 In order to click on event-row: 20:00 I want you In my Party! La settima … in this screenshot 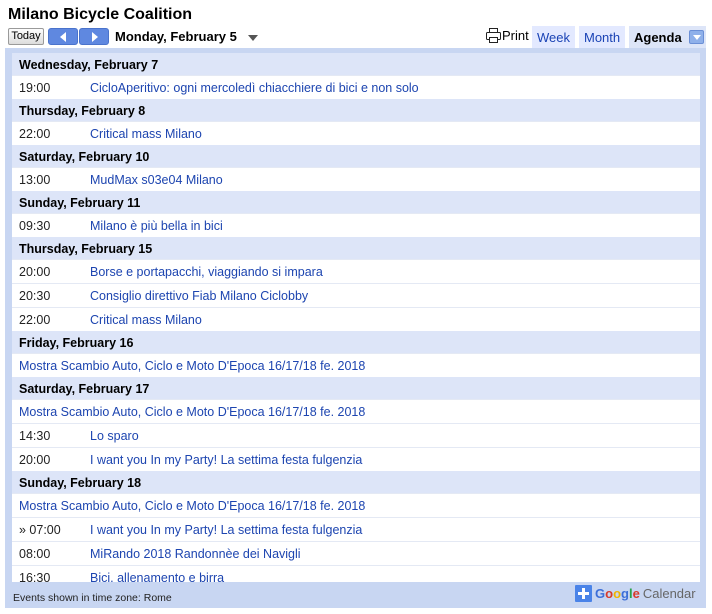, I will do `click(356, 459)`.